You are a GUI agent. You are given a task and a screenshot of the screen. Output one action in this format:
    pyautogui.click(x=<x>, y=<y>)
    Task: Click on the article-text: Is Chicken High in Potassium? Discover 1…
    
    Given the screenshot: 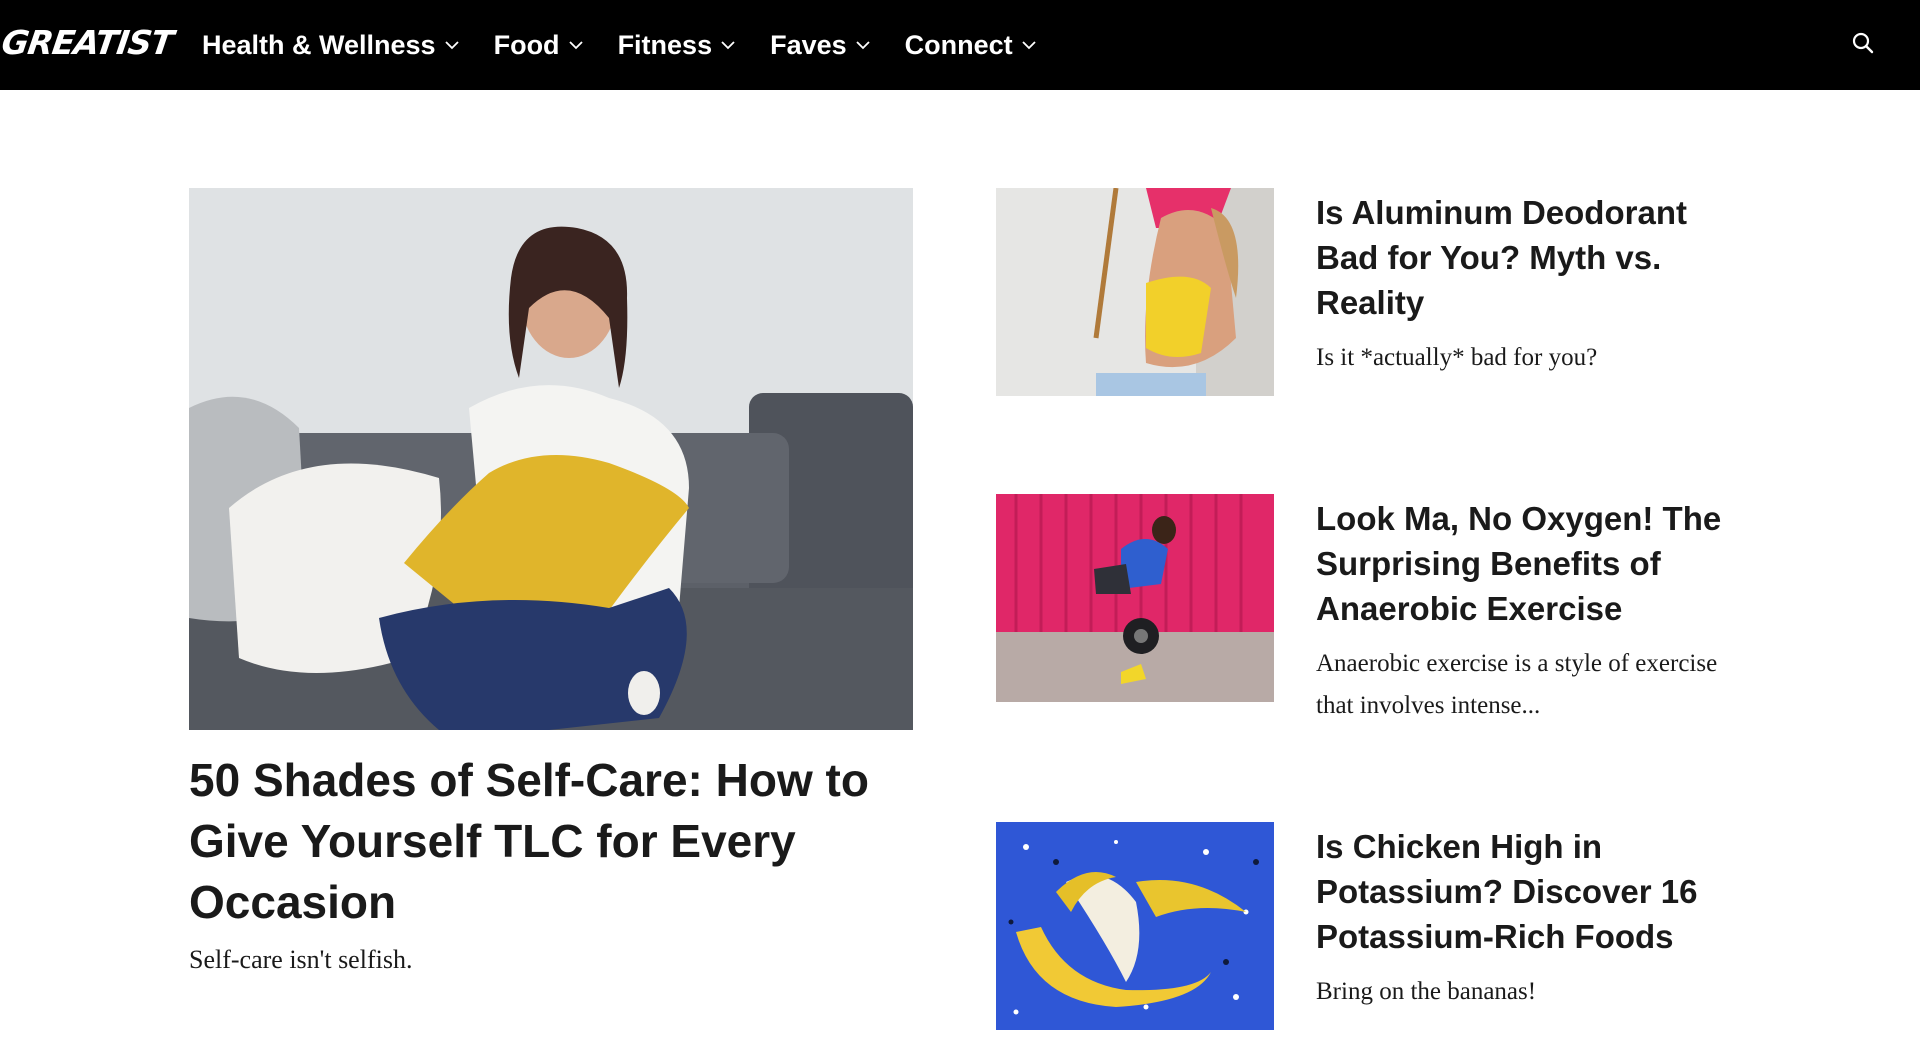 What is the action you would take?
    pyautogui.click(x=1531, y=917)
    